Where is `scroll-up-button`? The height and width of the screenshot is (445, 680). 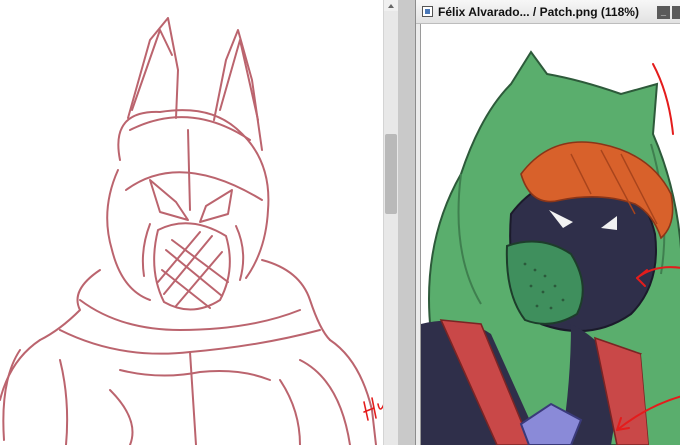 scroll-up-button is located at coordinates (391, 5).